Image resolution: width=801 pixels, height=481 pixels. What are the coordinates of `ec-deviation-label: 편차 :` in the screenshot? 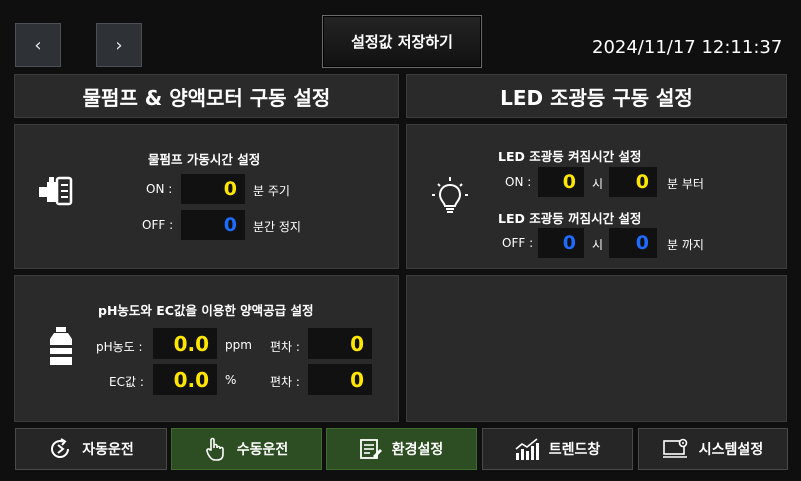 It's located at (285, 382).